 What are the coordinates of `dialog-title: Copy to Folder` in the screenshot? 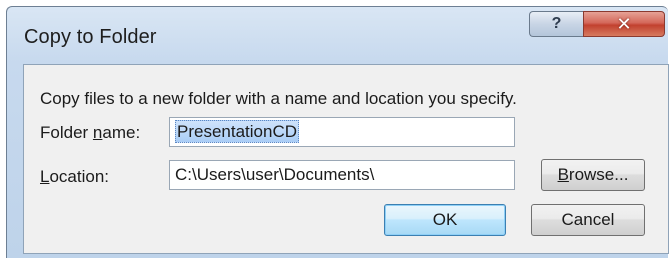 It's located at (90, 37).